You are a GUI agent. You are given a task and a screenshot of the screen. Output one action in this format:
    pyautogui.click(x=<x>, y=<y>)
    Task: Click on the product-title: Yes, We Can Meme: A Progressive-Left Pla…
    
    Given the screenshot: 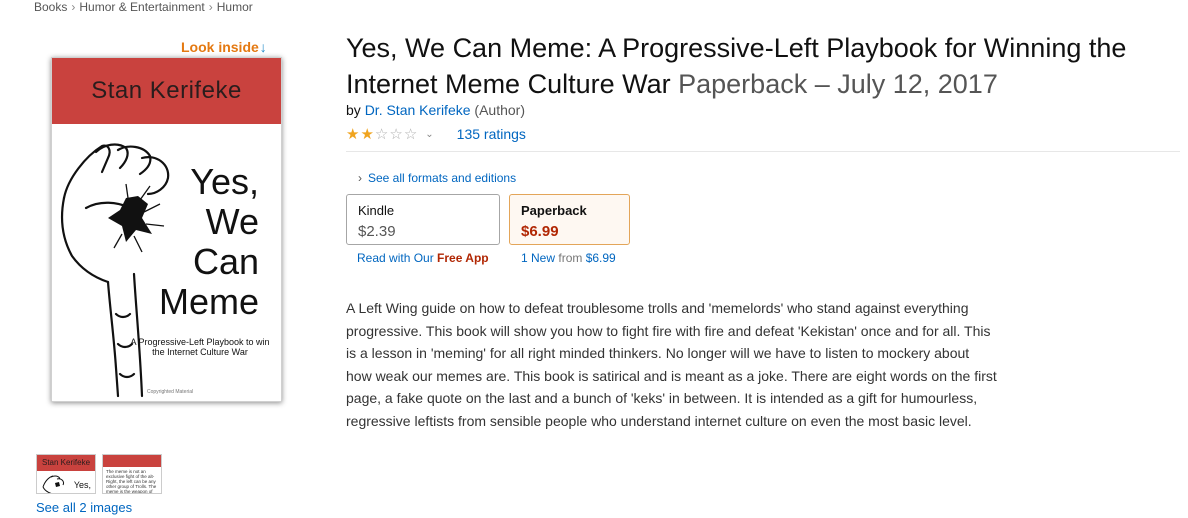 What is the action you would take?
    pyautogui.click(x=761, y=66)
    